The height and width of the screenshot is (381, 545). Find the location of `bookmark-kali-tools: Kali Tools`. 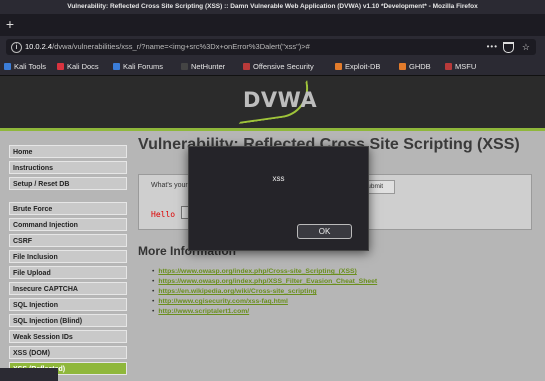

bookmark-kali-tools: Kali Tools is located at coordinates (25, 66).